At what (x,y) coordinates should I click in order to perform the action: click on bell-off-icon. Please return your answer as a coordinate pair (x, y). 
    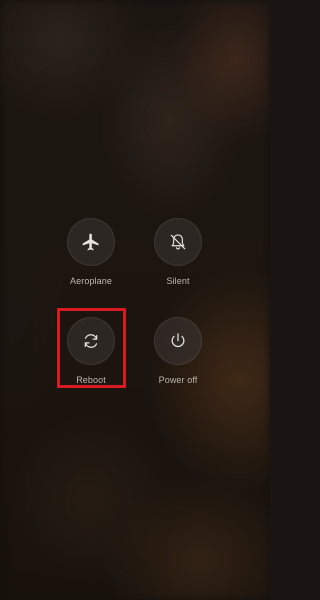
    Looking at the image, I should click on (178, 242).